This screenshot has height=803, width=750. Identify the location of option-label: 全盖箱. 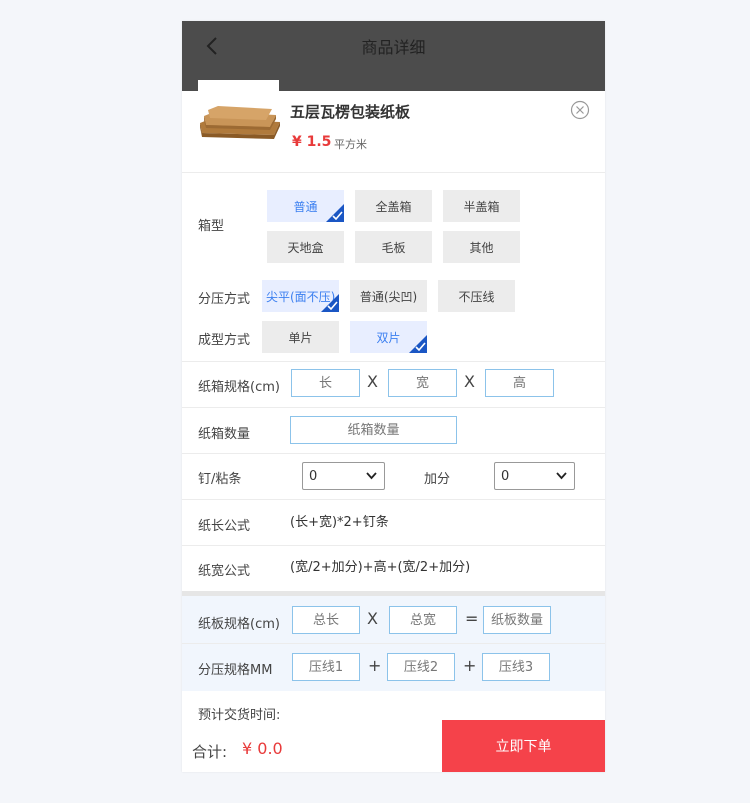
(393, 206).